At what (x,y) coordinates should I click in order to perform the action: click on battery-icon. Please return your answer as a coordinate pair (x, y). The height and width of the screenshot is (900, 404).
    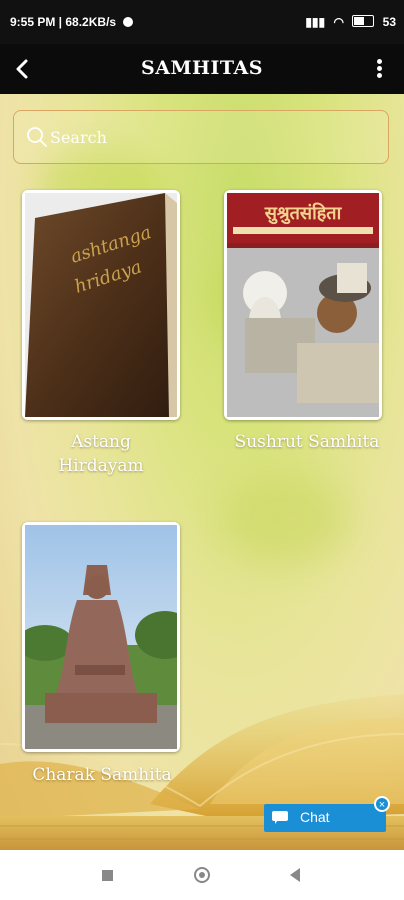
    Looking at the image, I should click on (363, 21).